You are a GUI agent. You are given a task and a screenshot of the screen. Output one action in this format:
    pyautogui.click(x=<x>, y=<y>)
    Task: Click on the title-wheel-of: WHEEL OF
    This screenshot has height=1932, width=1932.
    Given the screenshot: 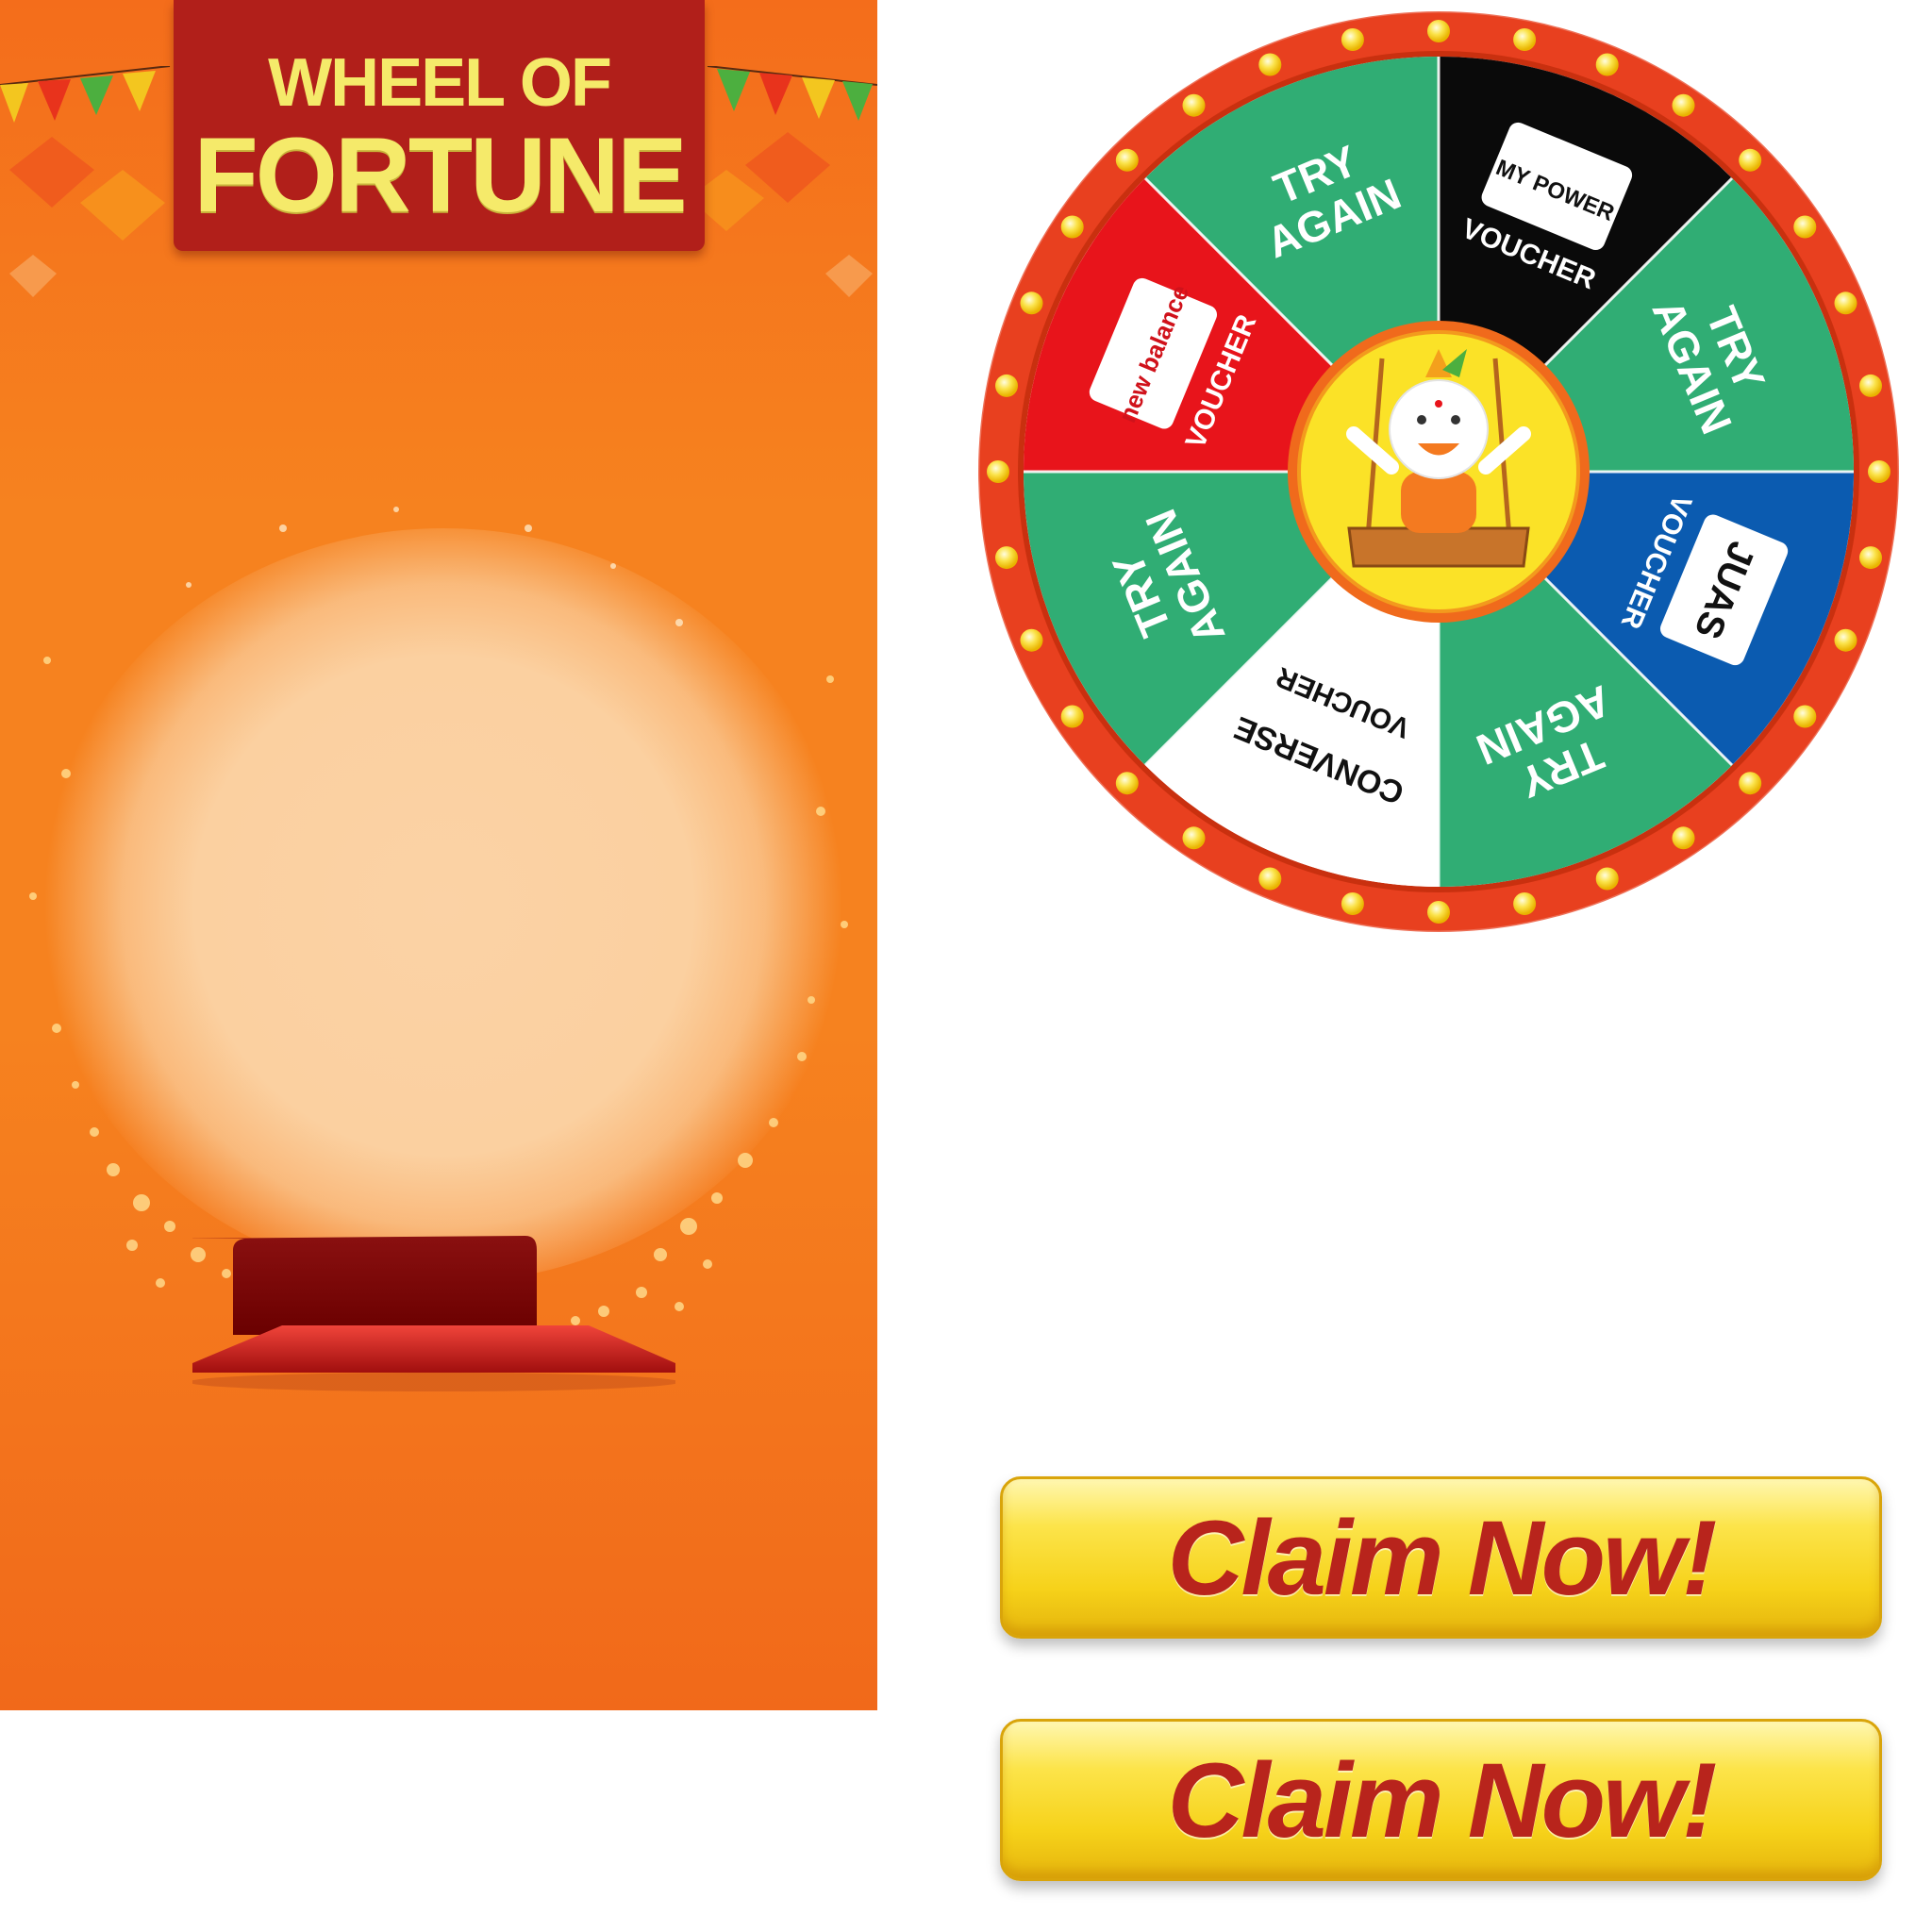 What is the action you would take?
    pyautogui.click(x=440, y=83)
    